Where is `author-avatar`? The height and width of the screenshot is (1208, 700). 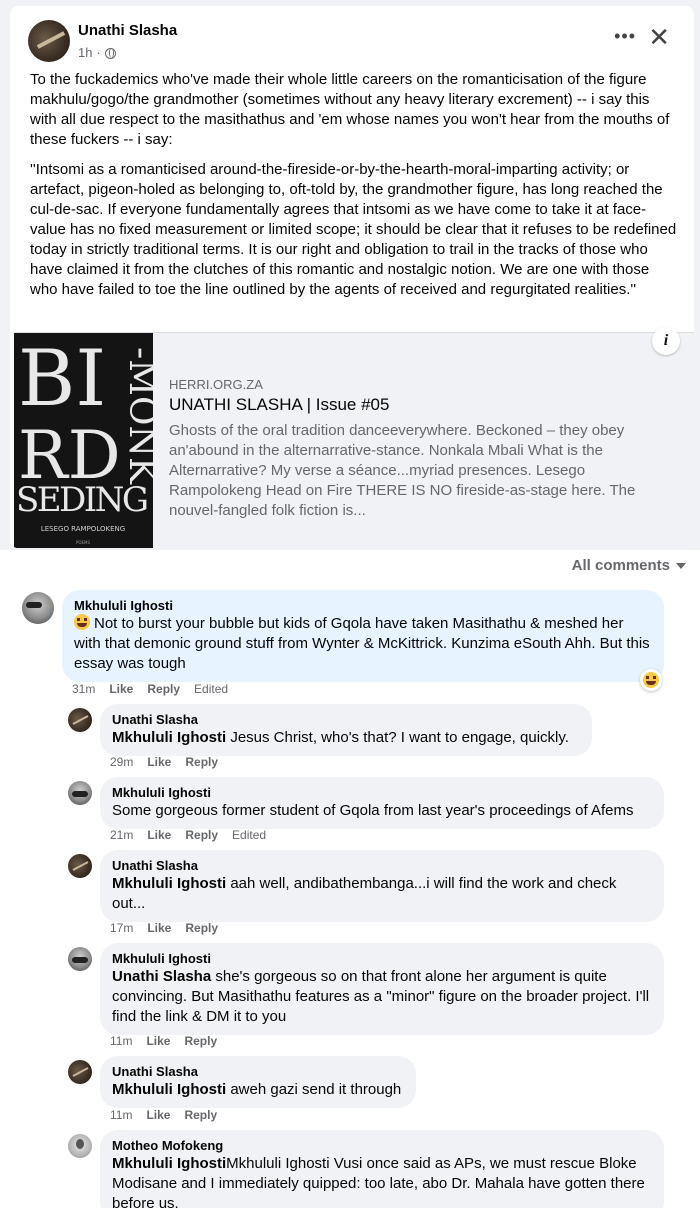
author-avatar is located at coordinates (49, 41).